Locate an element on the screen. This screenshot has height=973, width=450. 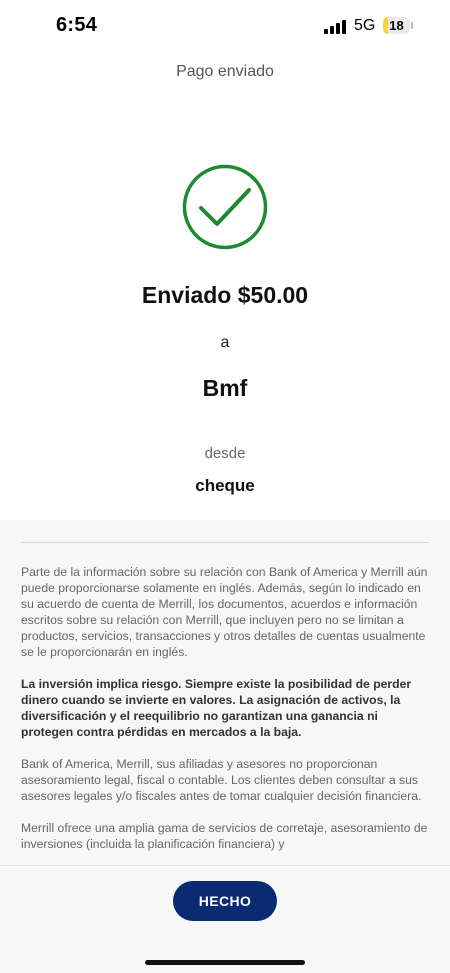
footer: HECHO is located at coordinates (225, 919).